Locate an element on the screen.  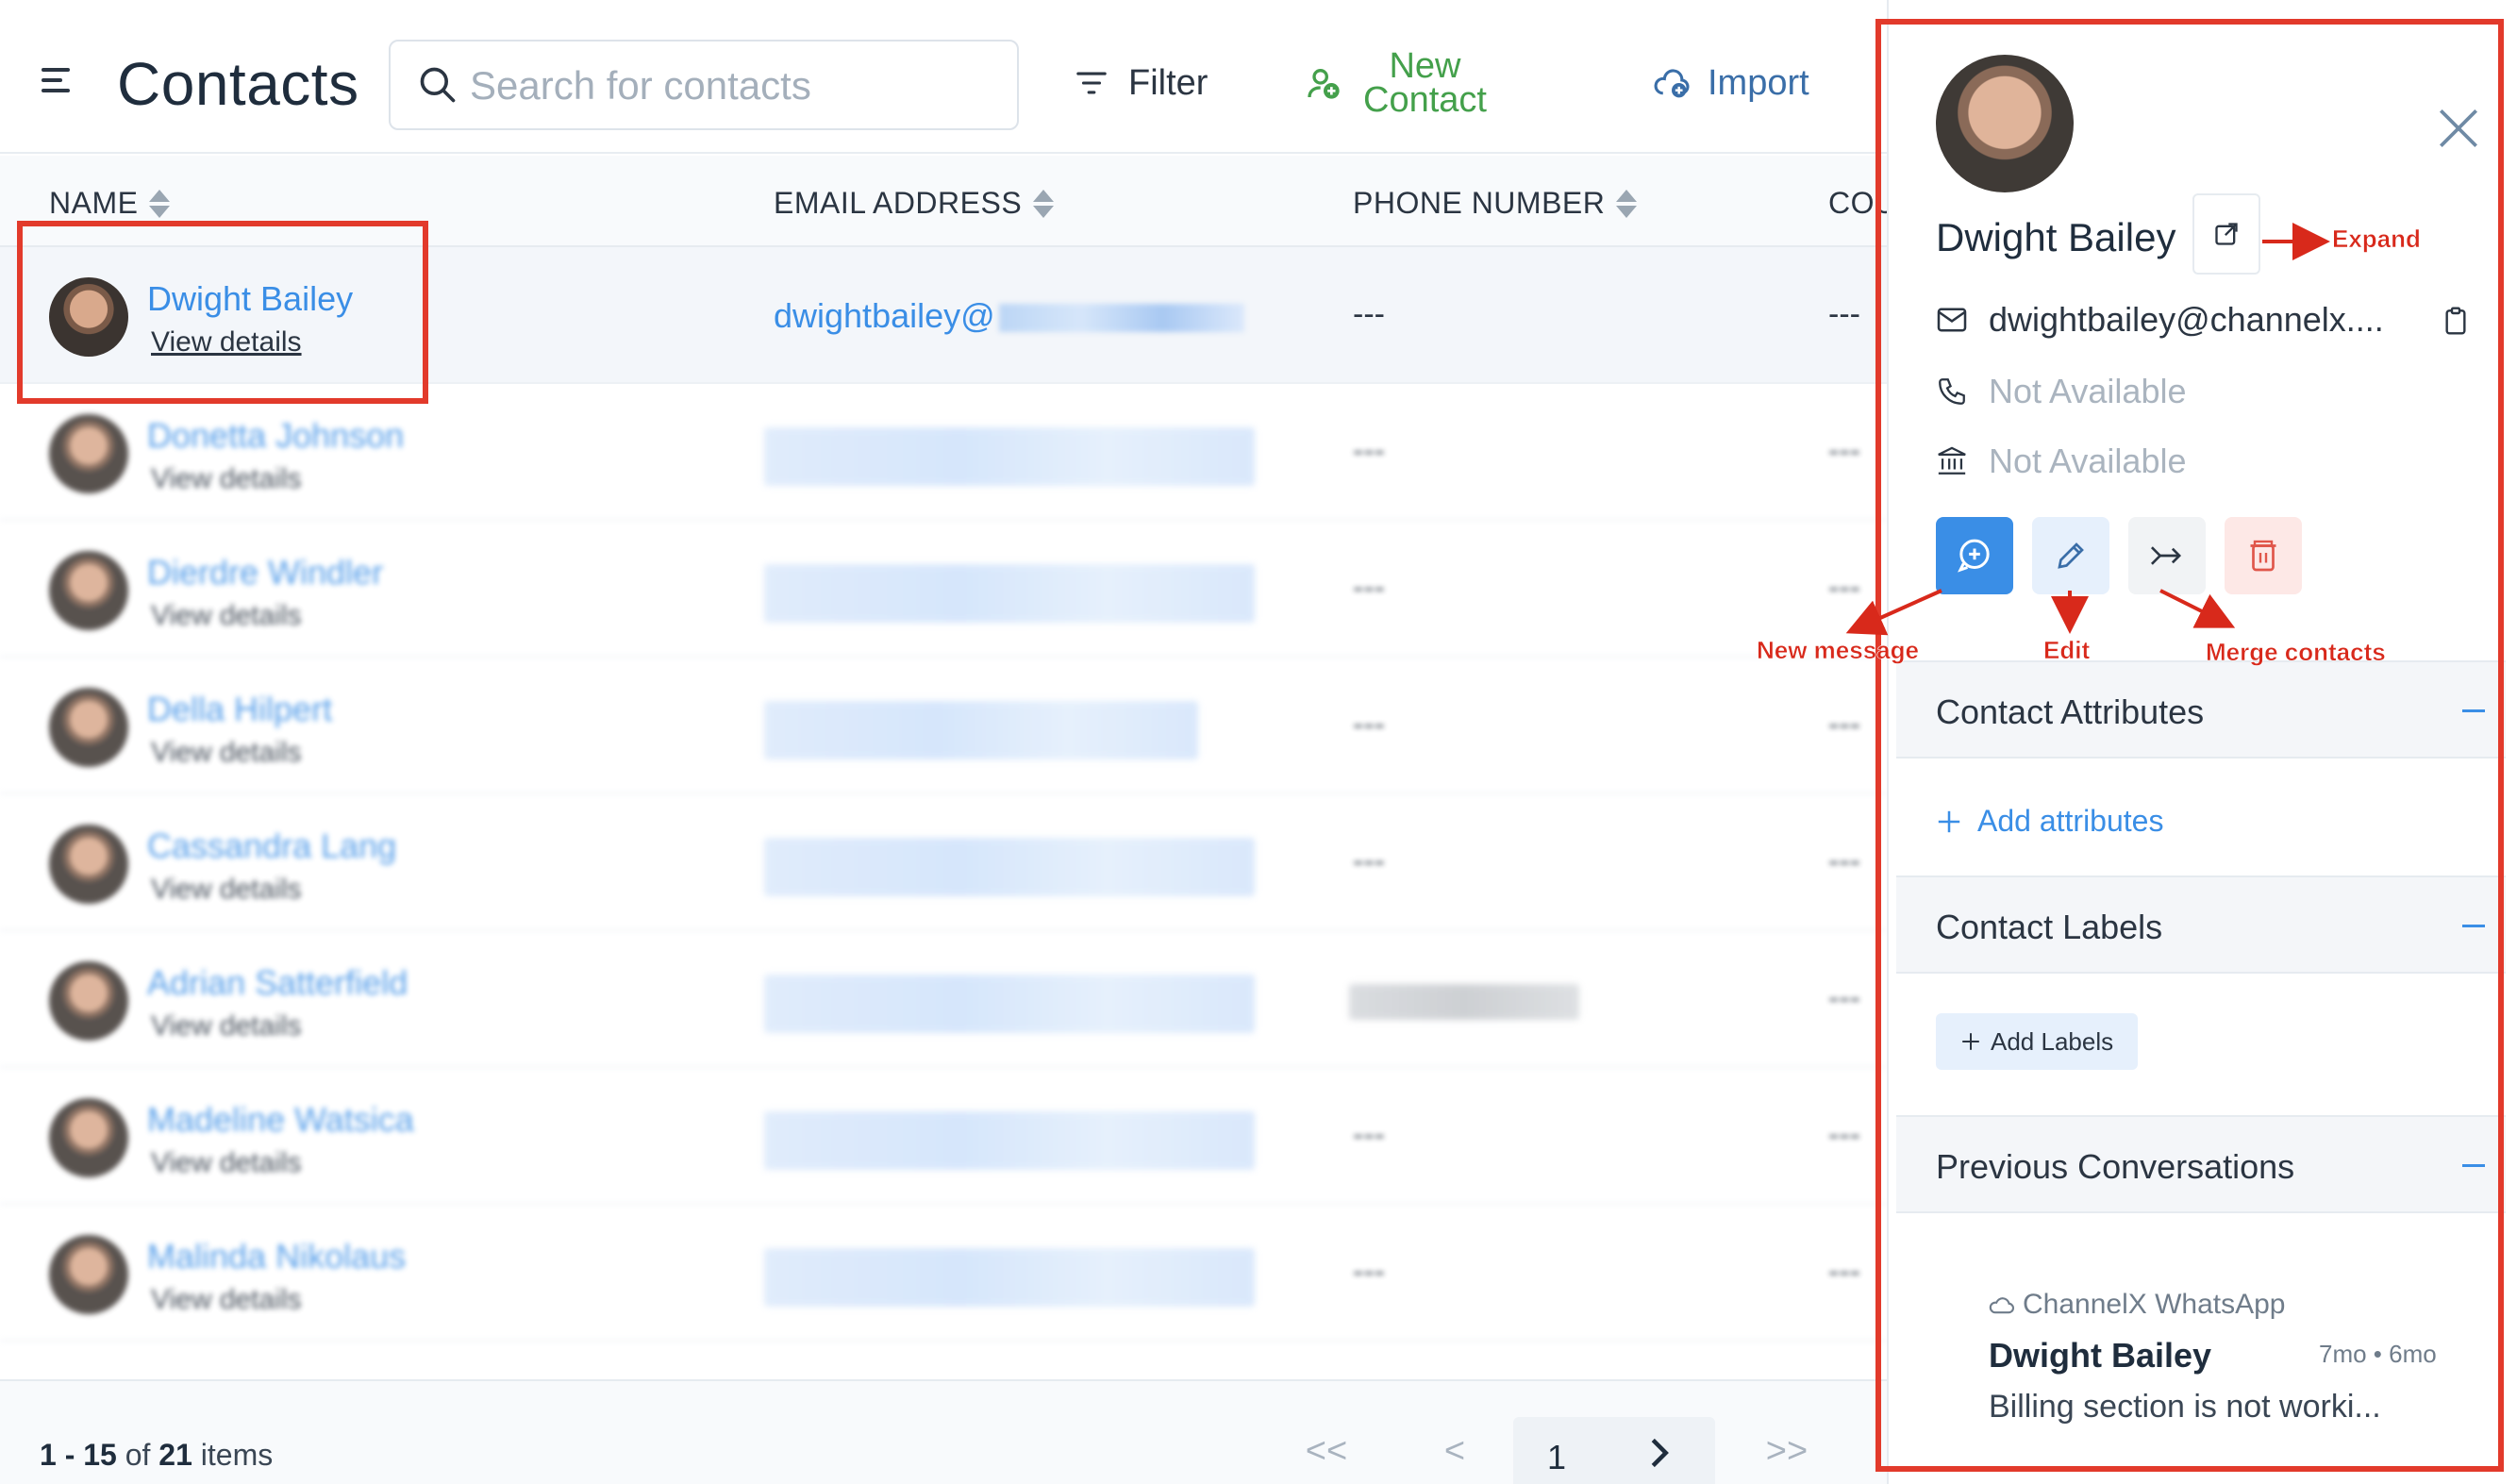
table-row: Della Hilpert View details --- --- is located at coordinates (943, 726).